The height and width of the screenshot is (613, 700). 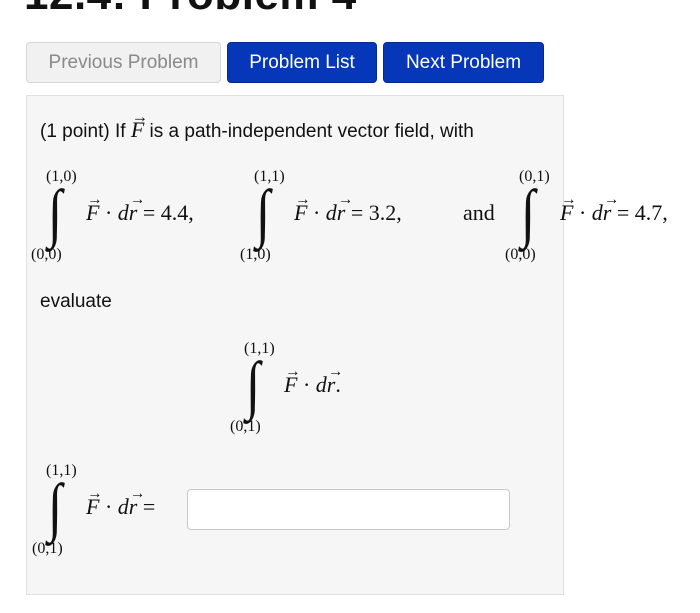 What do you see at coordinates (479, 212) in the screenshot?
I see `and-word: and` at bounding box center [479, 212].